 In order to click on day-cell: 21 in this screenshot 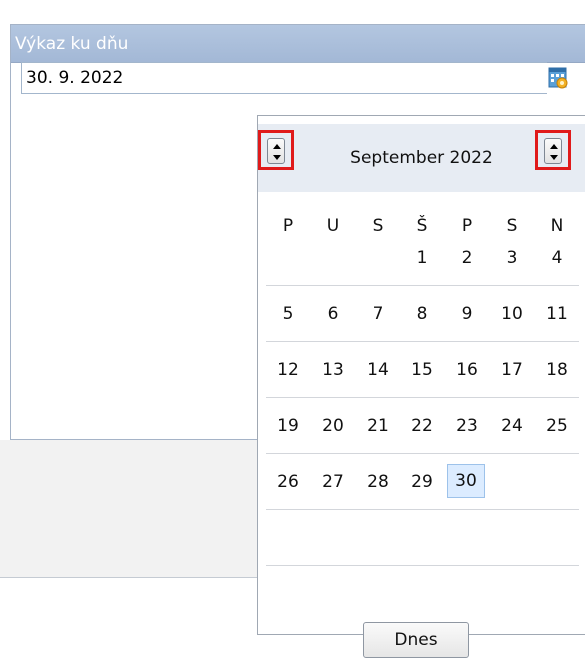, I will do `click(378, 426)`.